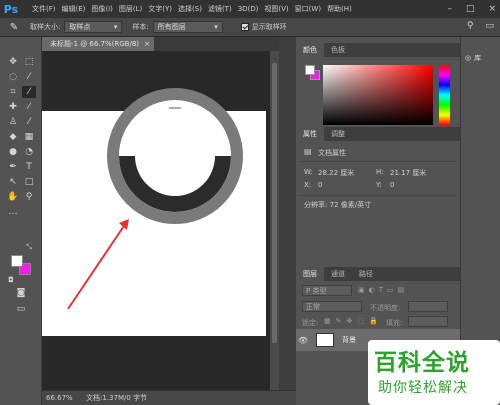  I want to click on menu-help: 帮助(H), so click(339, 9).